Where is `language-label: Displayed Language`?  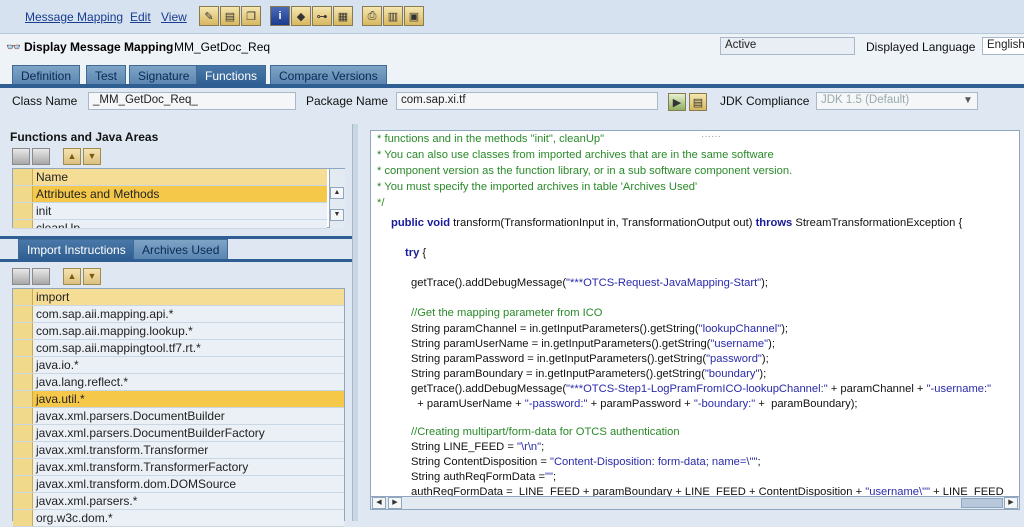 language-label: Displayed Language is located at coordinates (921, 47).